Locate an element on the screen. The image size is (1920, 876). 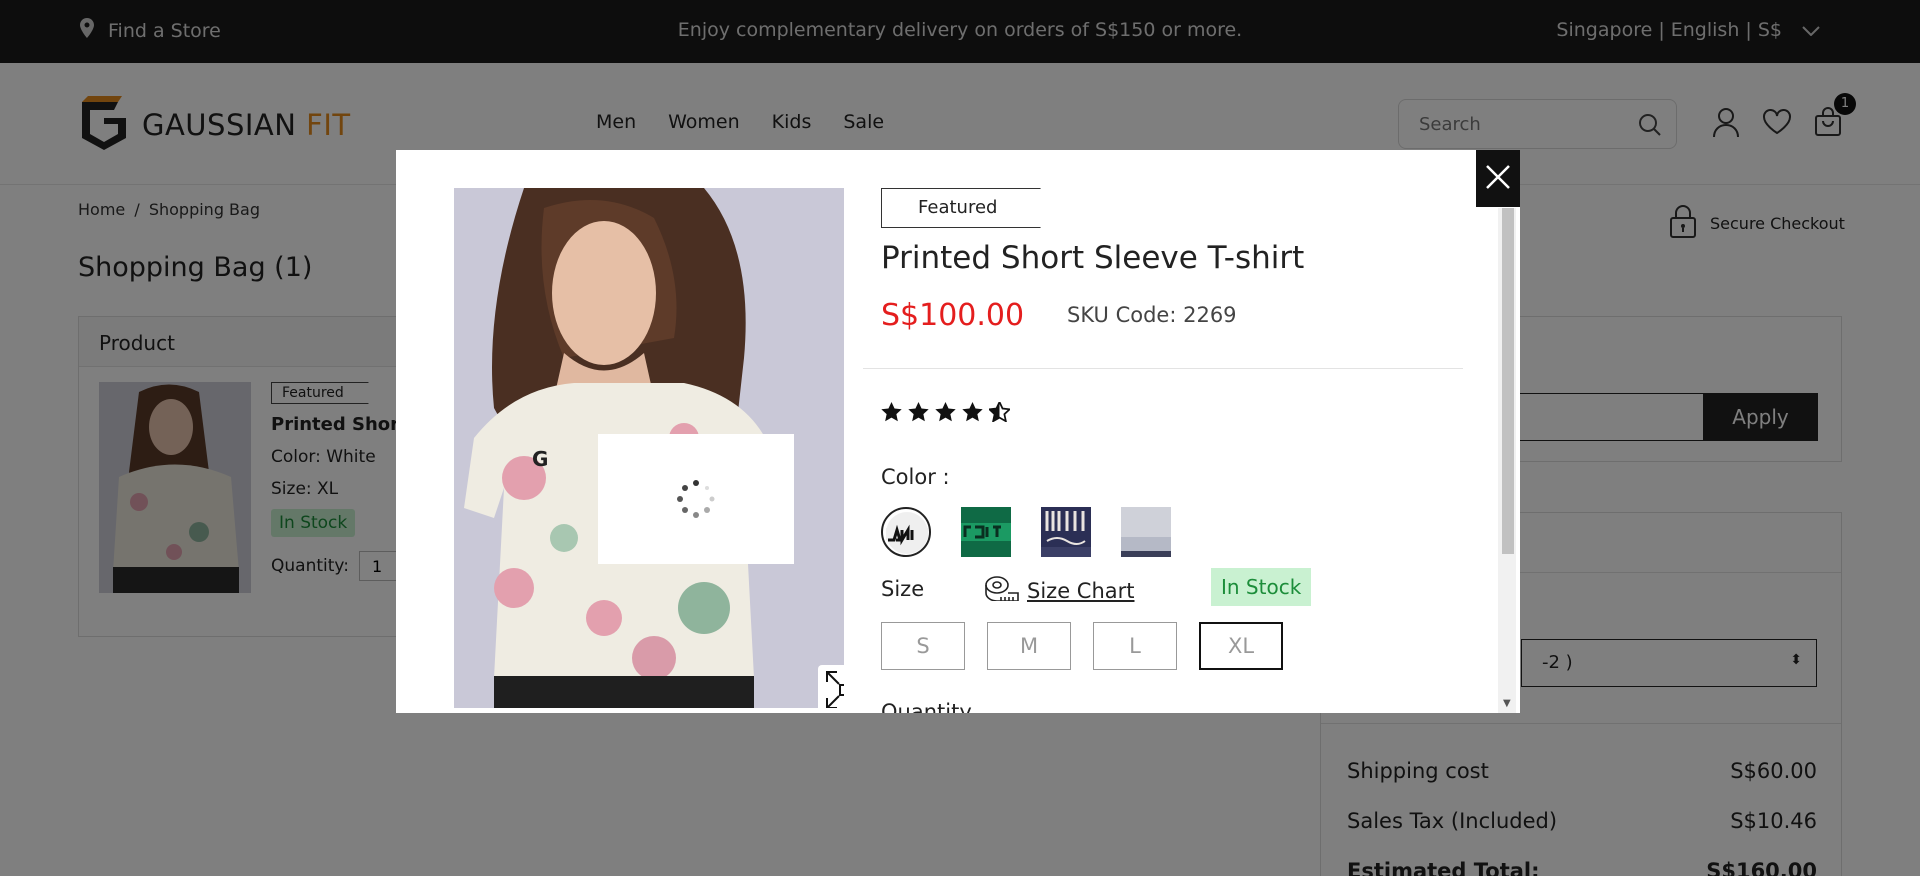
image-loader is located at coordinates (696, 499).